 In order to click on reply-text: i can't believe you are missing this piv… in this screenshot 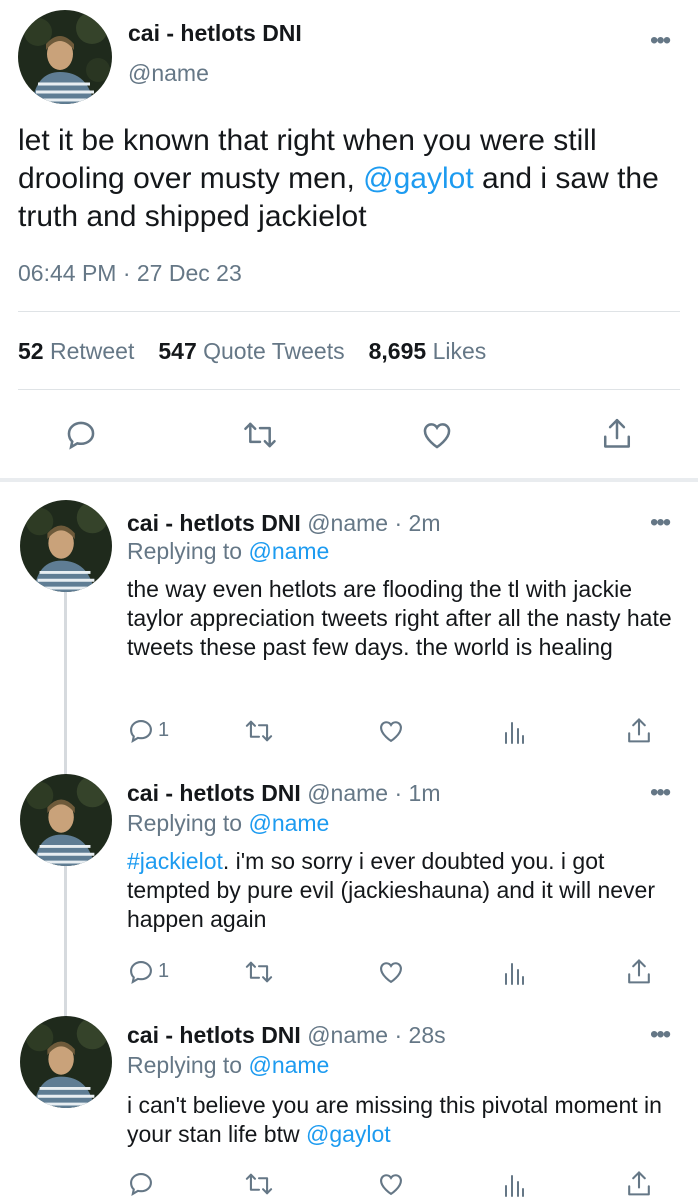, I will do `click(399, 1120)`.